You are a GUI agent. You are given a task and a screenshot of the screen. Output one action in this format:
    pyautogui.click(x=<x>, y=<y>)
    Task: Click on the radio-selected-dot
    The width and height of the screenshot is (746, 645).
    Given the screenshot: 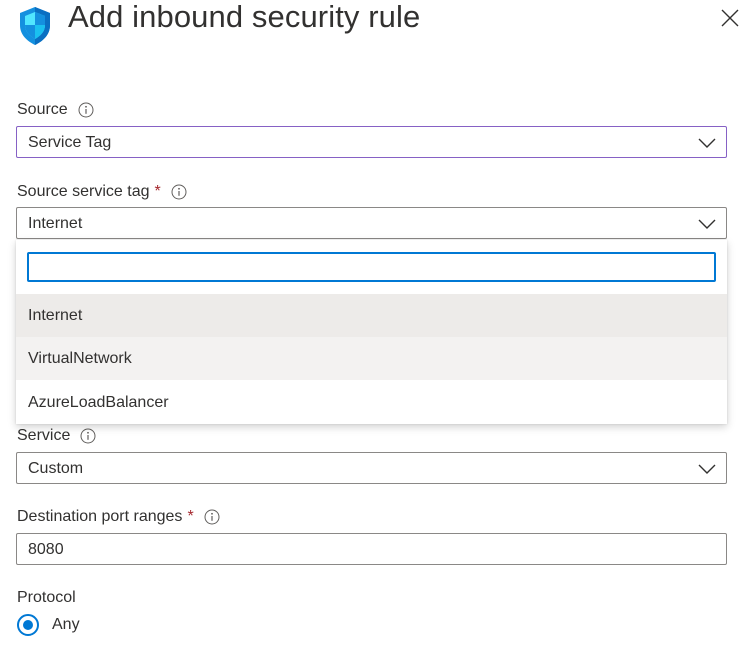 What is the action you would take?
    pyautogui.click(x=28, y=625)
    